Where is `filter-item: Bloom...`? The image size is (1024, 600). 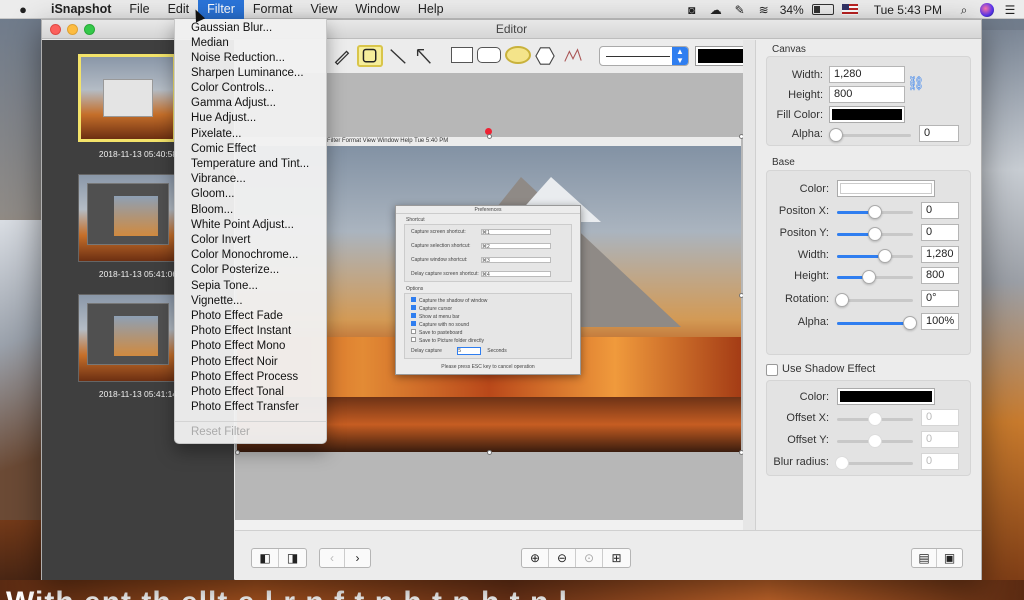
filter-item: Bloom... is located at coordinates (212, 210).